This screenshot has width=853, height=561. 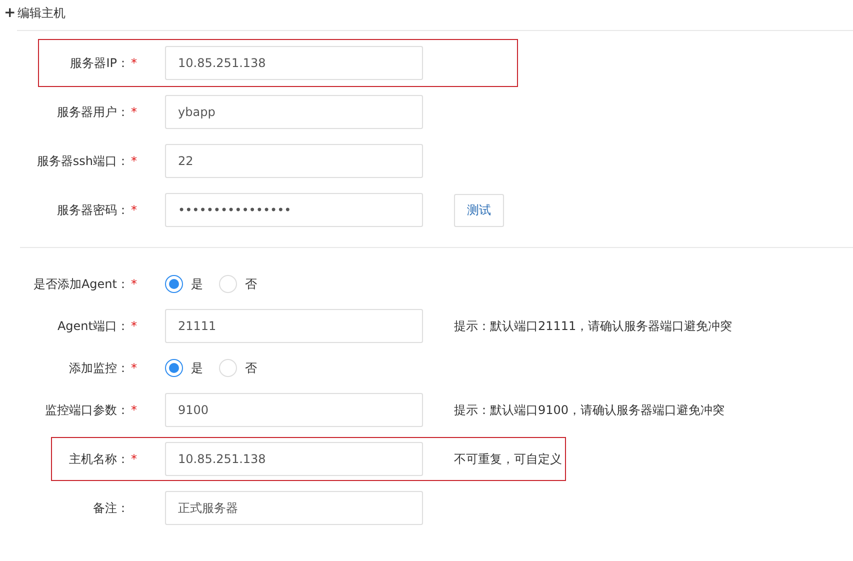 I want to click on section-title: 编辑主机, so click(x=42, y=13).